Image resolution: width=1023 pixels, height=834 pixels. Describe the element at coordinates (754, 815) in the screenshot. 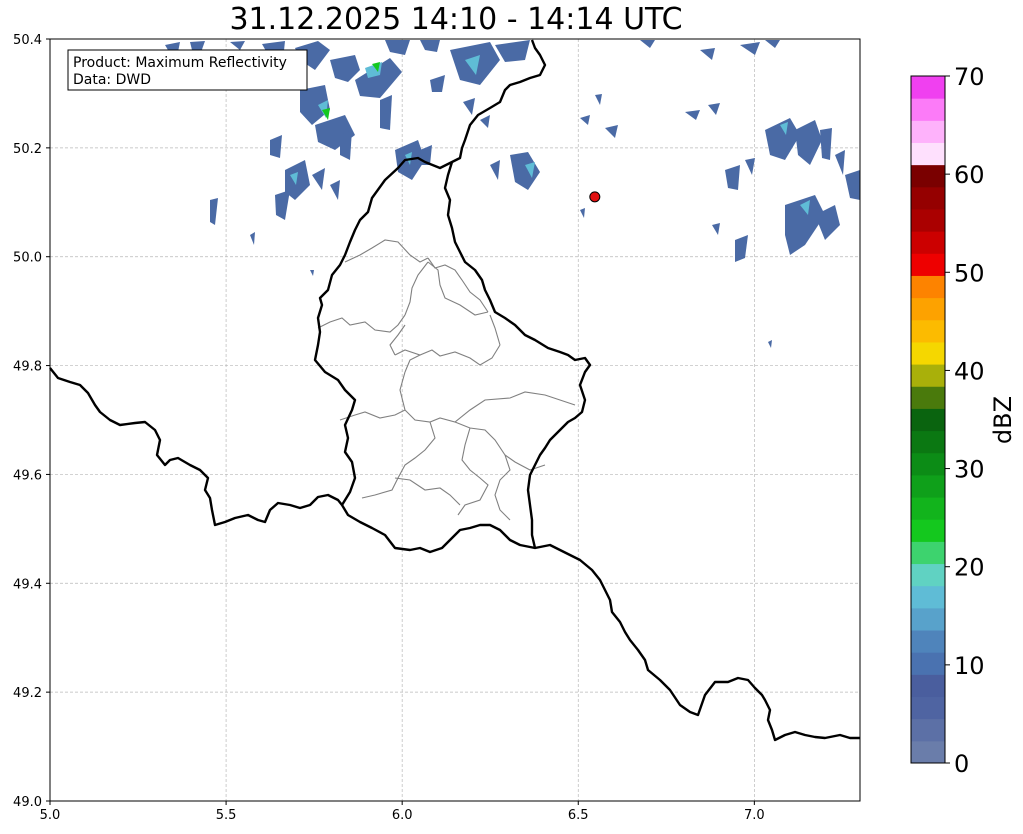

I see `x-tick-label: 7.0` at that location.